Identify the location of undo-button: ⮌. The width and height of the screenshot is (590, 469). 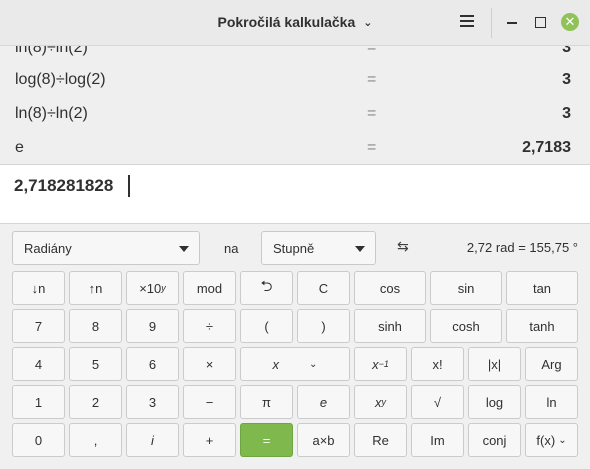
(266, 288).